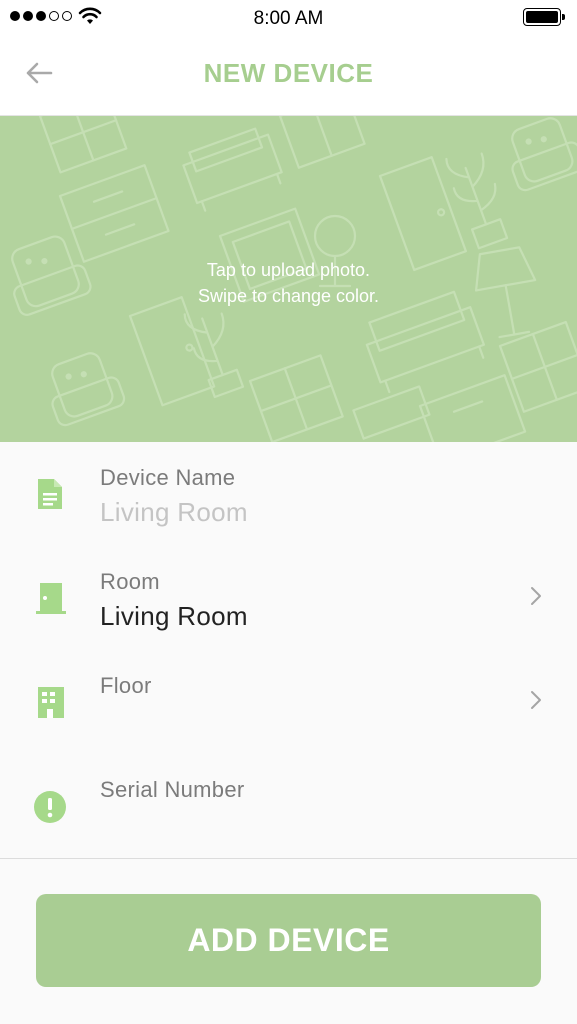  I want to click on battery-icon, so click(545, 17).